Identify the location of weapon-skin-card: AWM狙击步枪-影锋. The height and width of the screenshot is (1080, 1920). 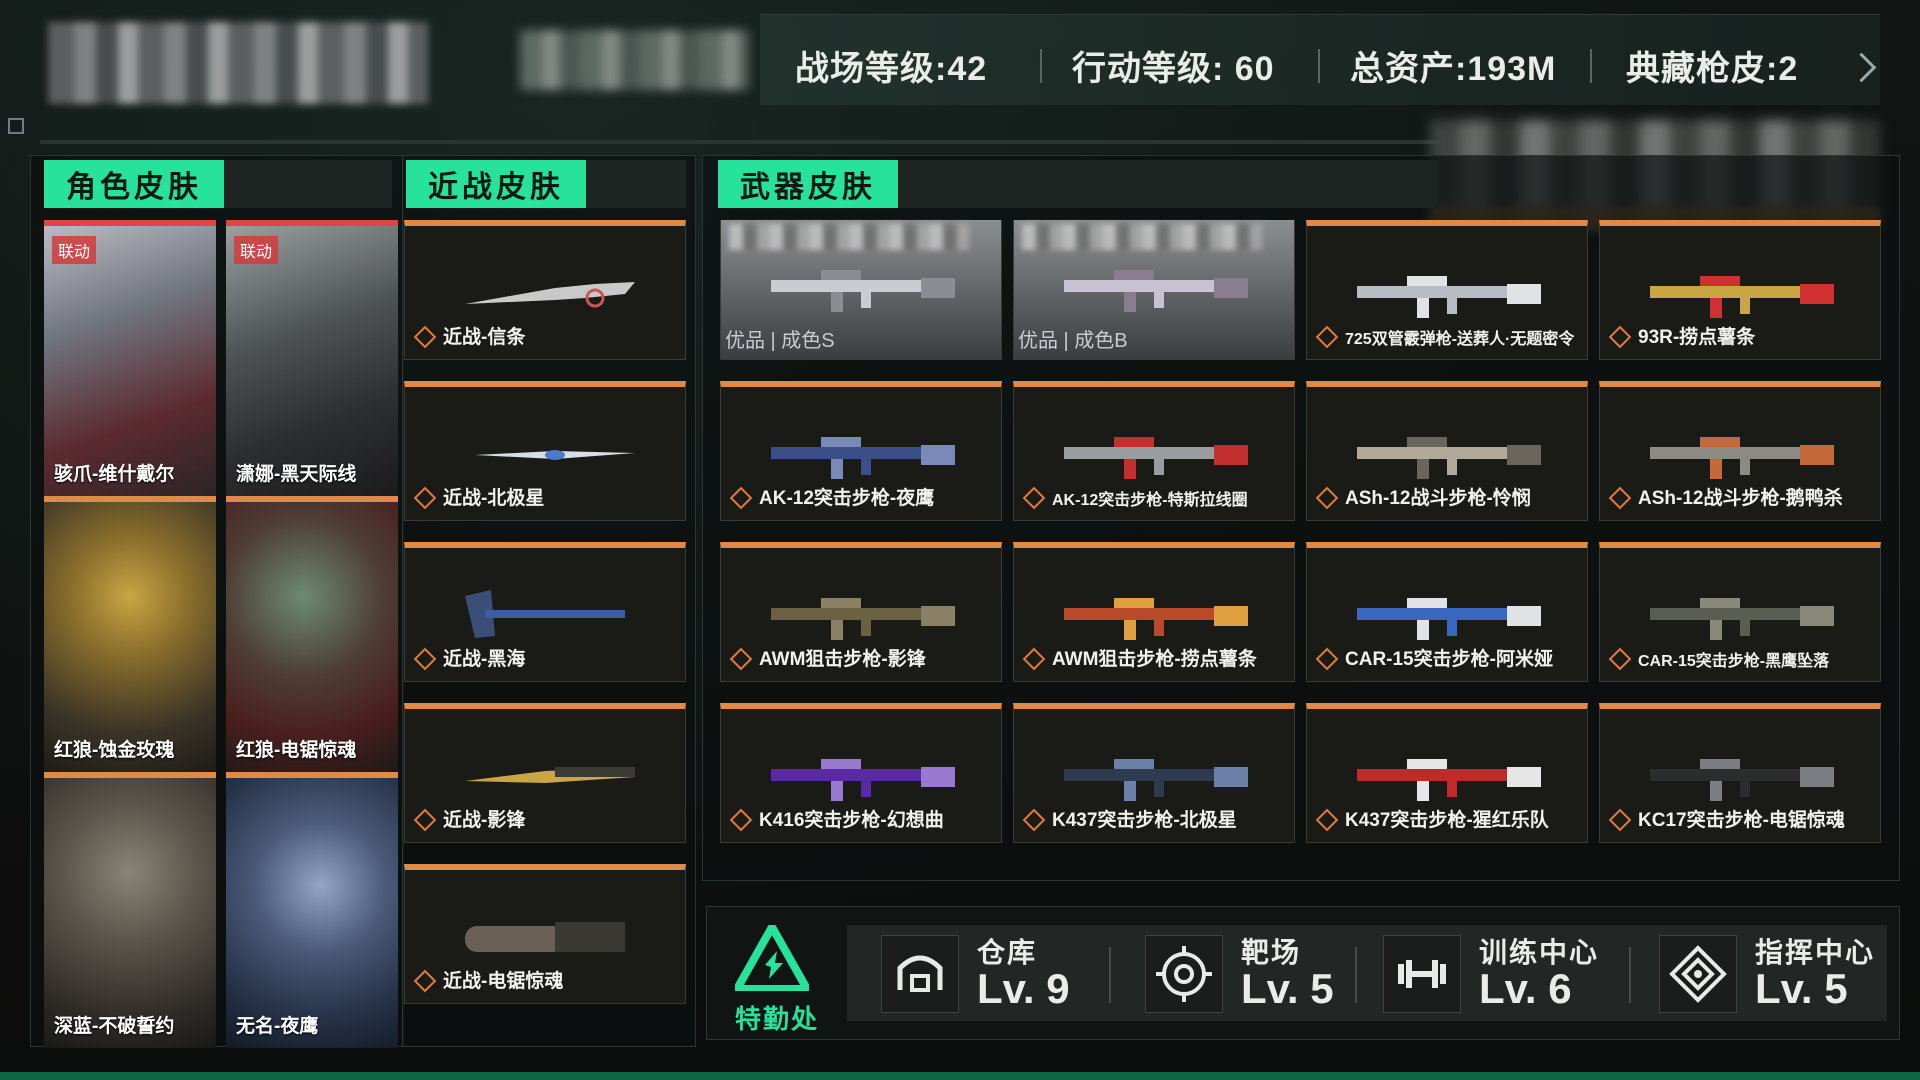
(861, 612).